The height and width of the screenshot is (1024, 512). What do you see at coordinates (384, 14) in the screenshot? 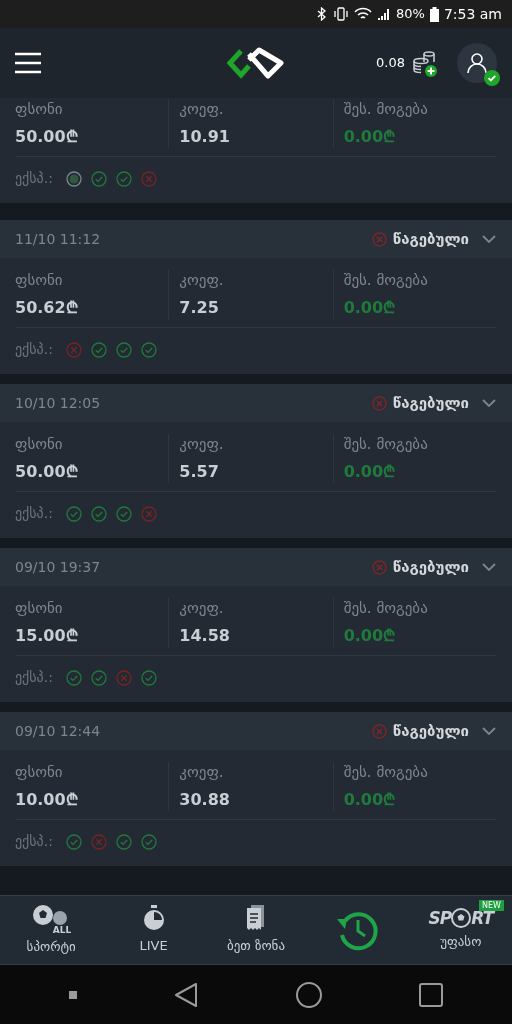
I see `signal-icon` at bounding box center [384, 14].